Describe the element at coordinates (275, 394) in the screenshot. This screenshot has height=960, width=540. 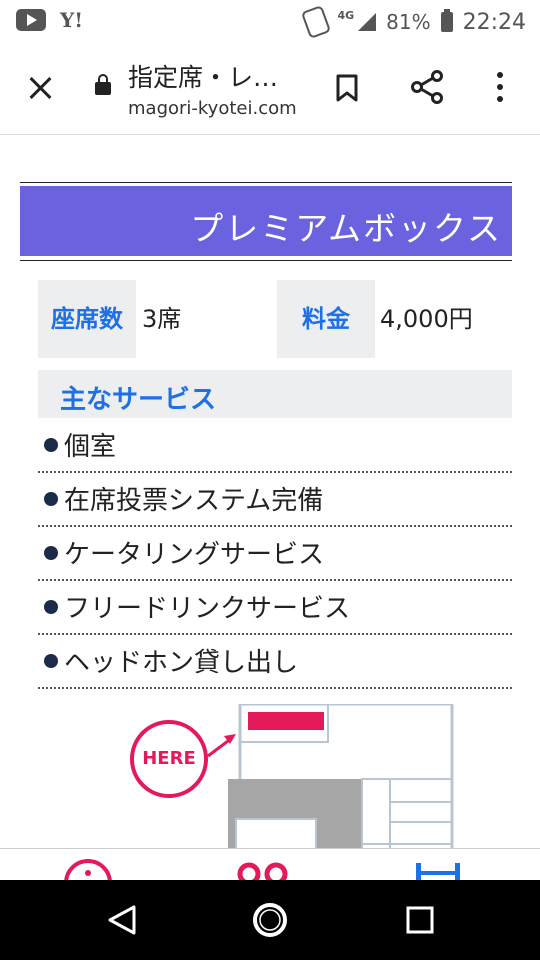
I see `services-header: 主なサービス` at that location.